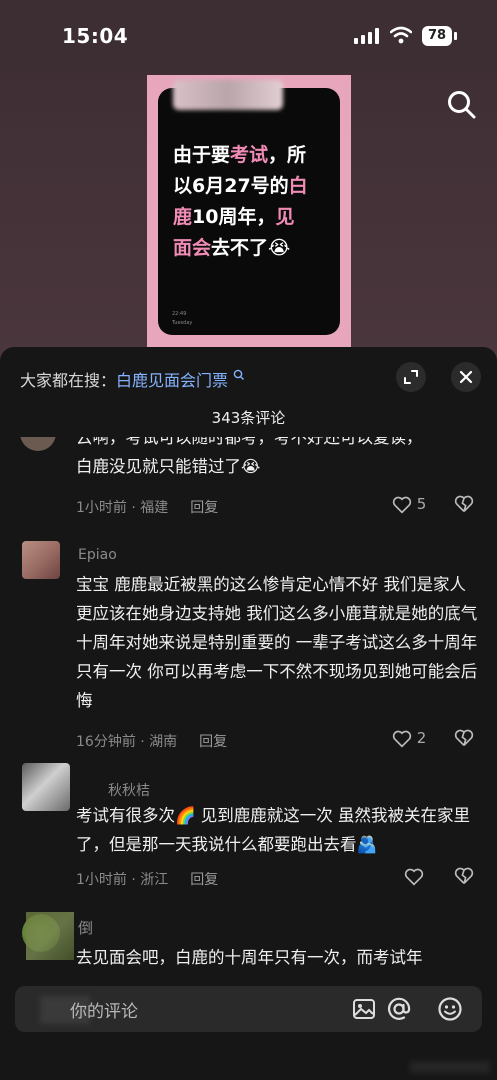  I want to click on comment-text: 云啊，考试可以随时都考，考不好还可以复读， 白鹿没见就只能错过了😭, so click(278, 459).